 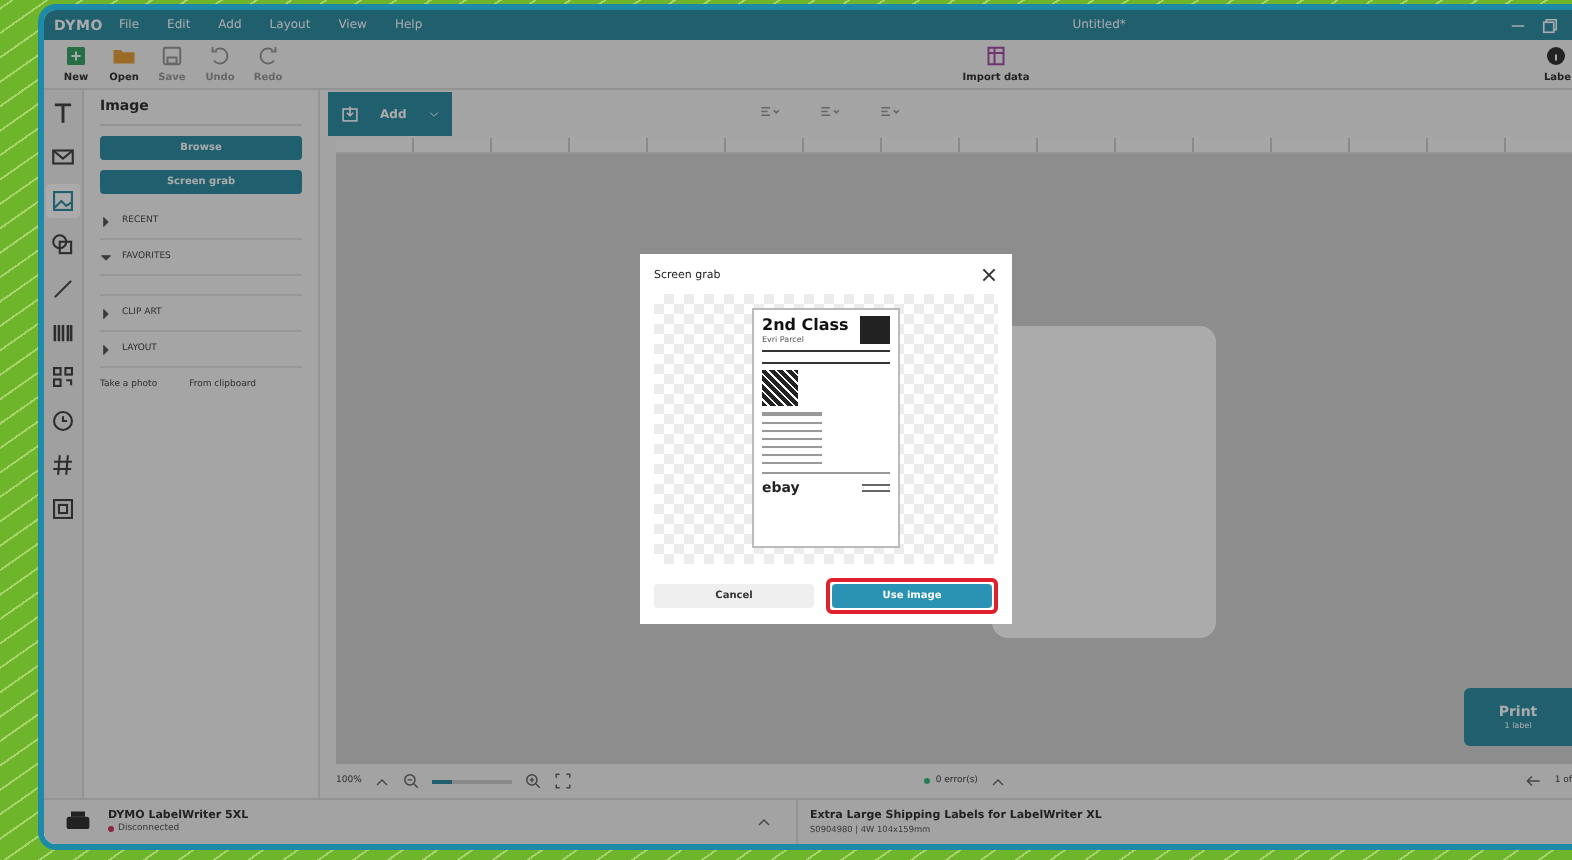 I want to click on restore-icon, so click(x=1550, y=25).